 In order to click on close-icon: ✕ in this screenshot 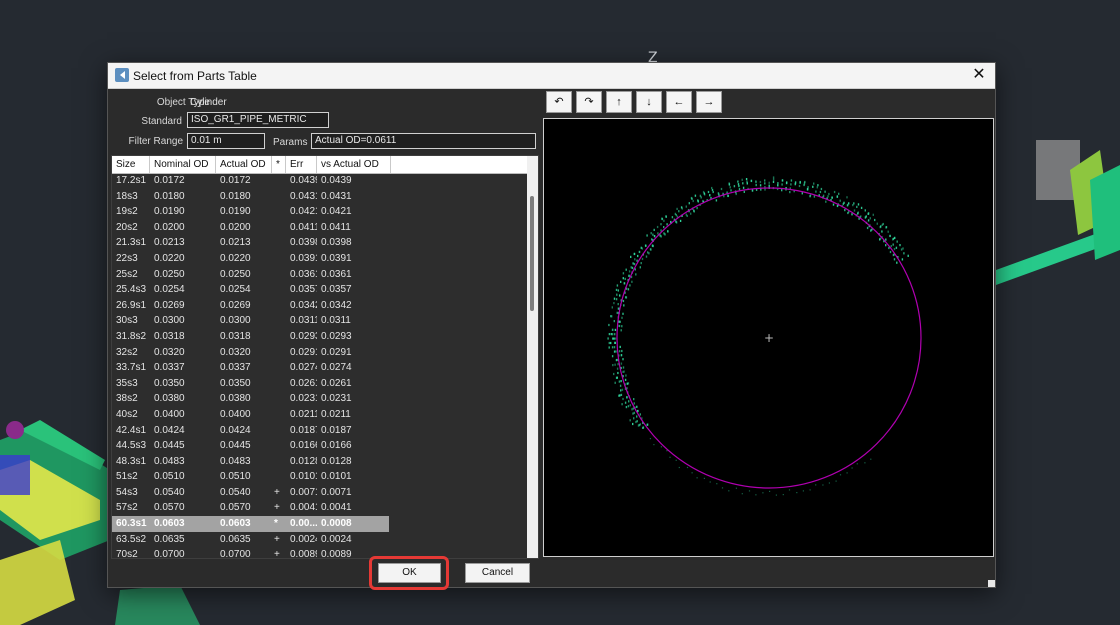, I will do `click(979, 75)`.